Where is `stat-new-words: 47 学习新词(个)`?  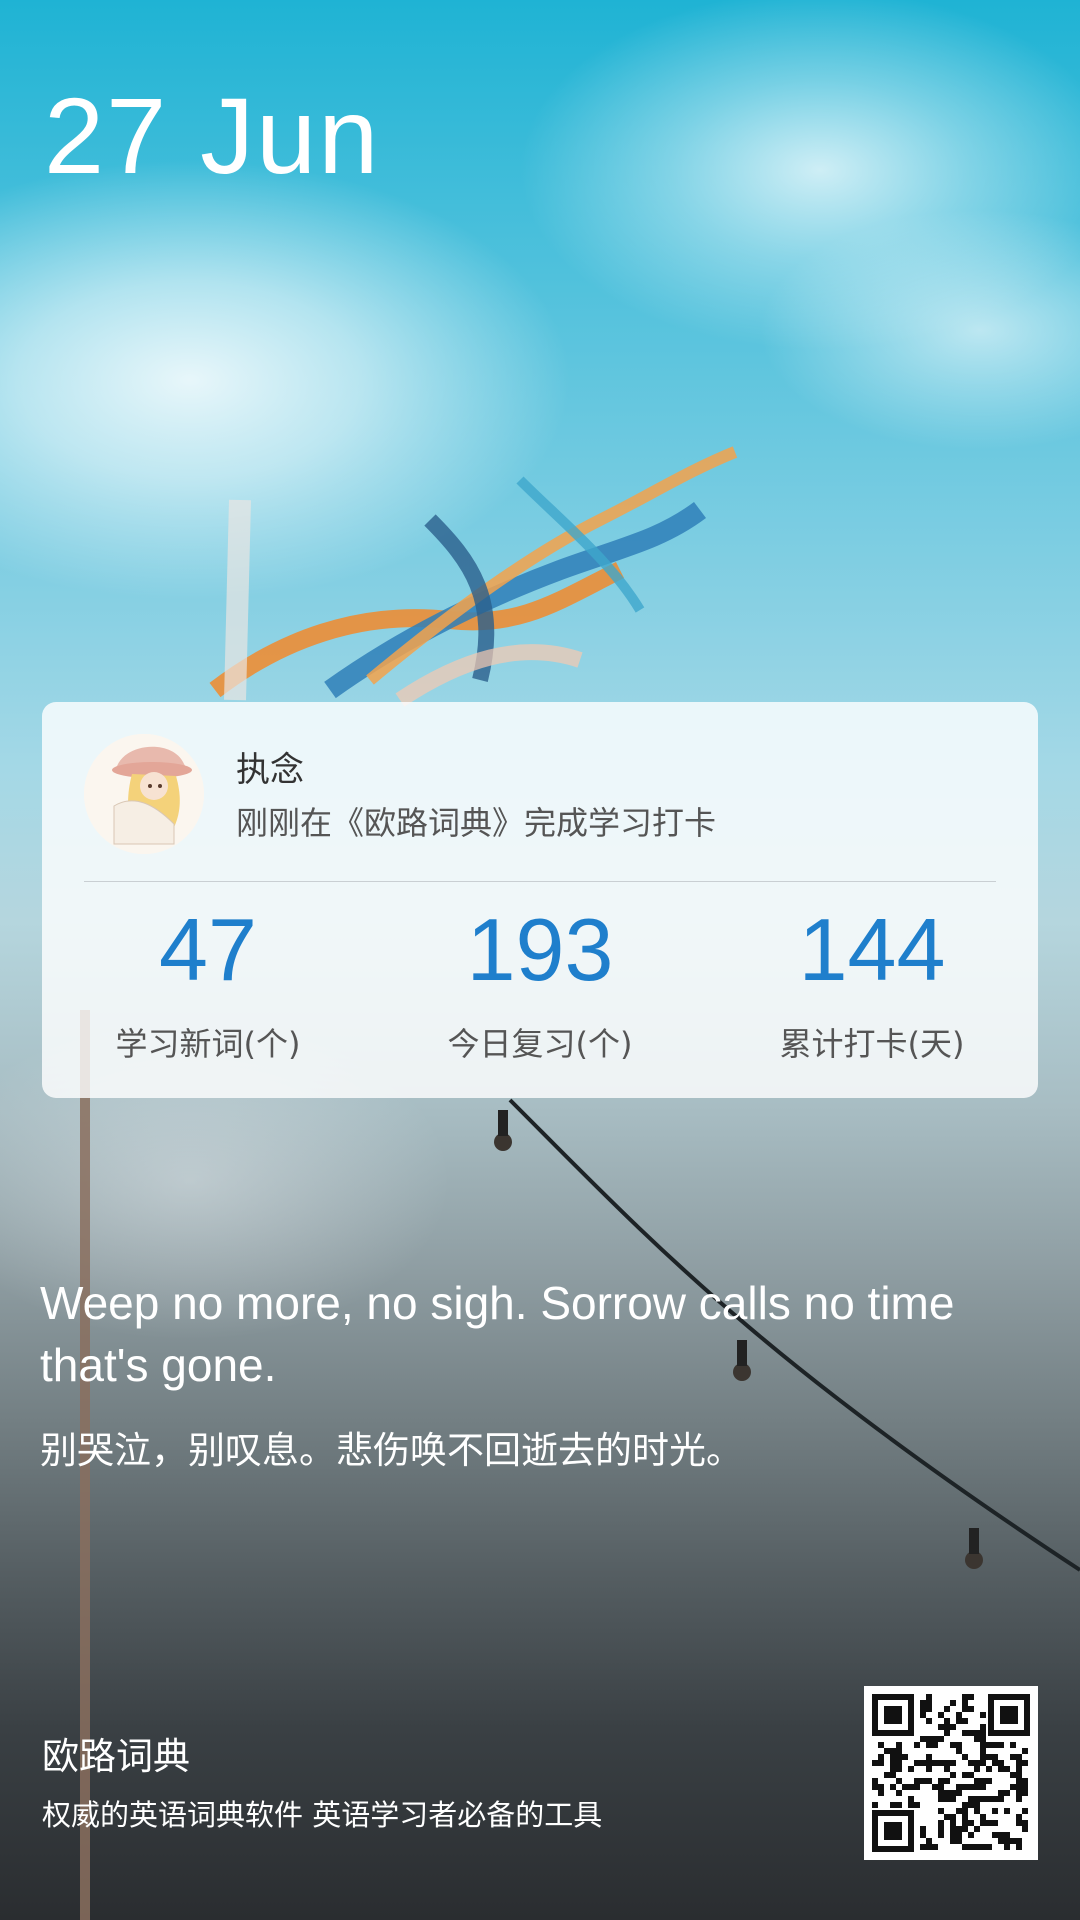
stat-new-words: 47 学习新词(个) is located at coordinates (208, 982).